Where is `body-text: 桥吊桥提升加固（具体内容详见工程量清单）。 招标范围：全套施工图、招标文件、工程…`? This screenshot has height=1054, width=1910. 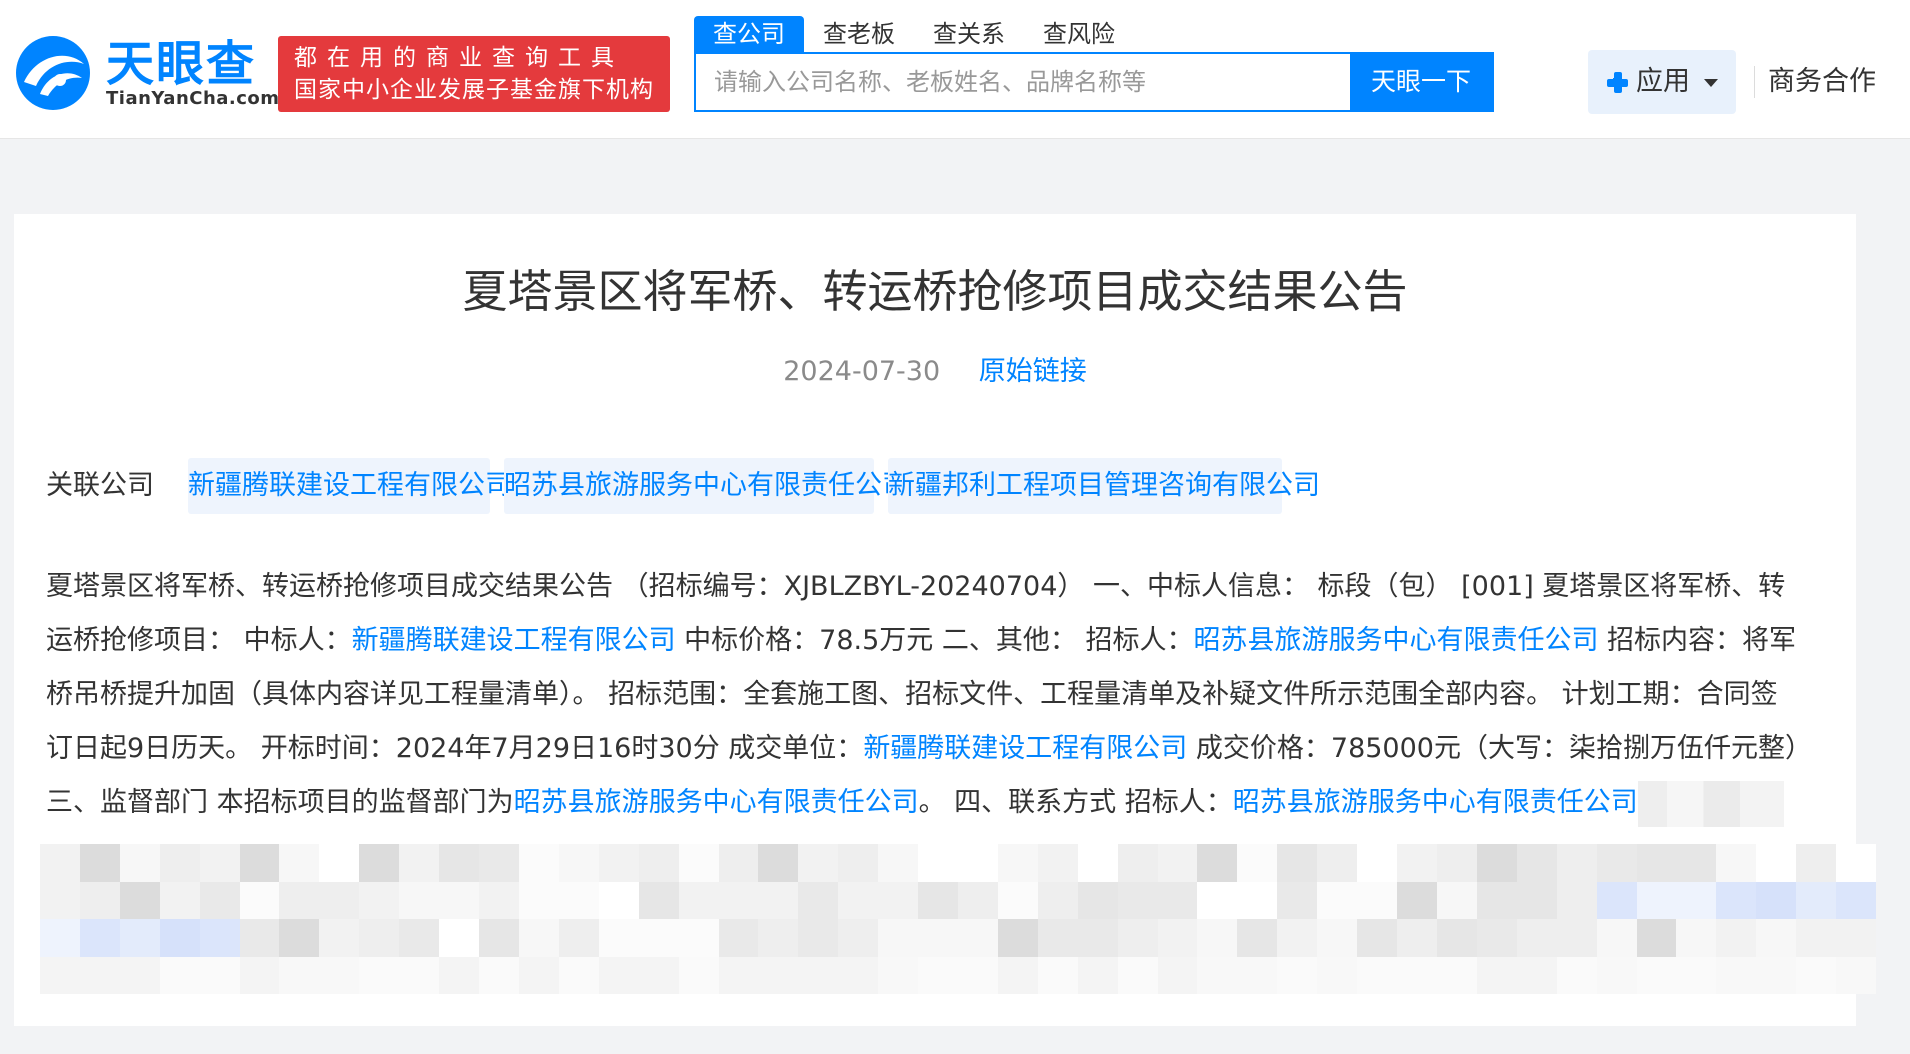
body-text: 桥吊桥提升加固（具体内容详见工程量清单）。 招标范围：全套施工图、招标文件、工程… is located at coordinates (912, 694).